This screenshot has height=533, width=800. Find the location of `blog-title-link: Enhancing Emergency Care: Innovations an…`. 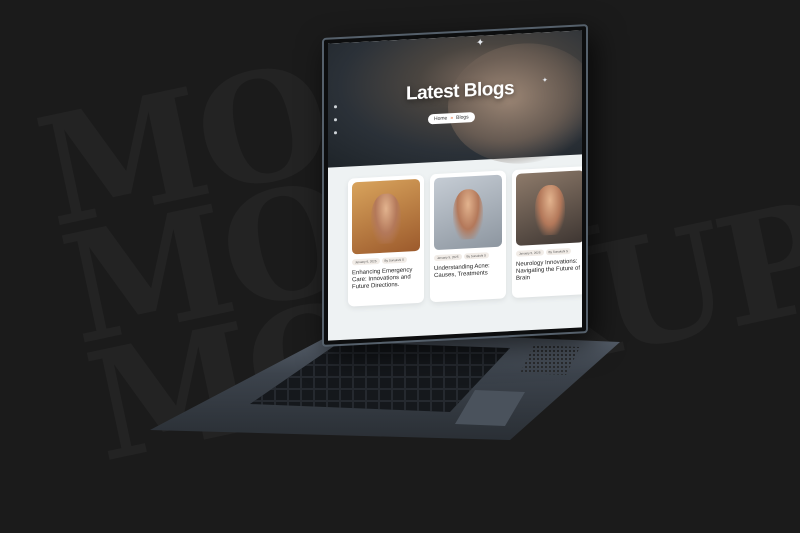

blog-title-link: Enhancing Emergency Care: Innovations an… is located at coordinates (386, 279).